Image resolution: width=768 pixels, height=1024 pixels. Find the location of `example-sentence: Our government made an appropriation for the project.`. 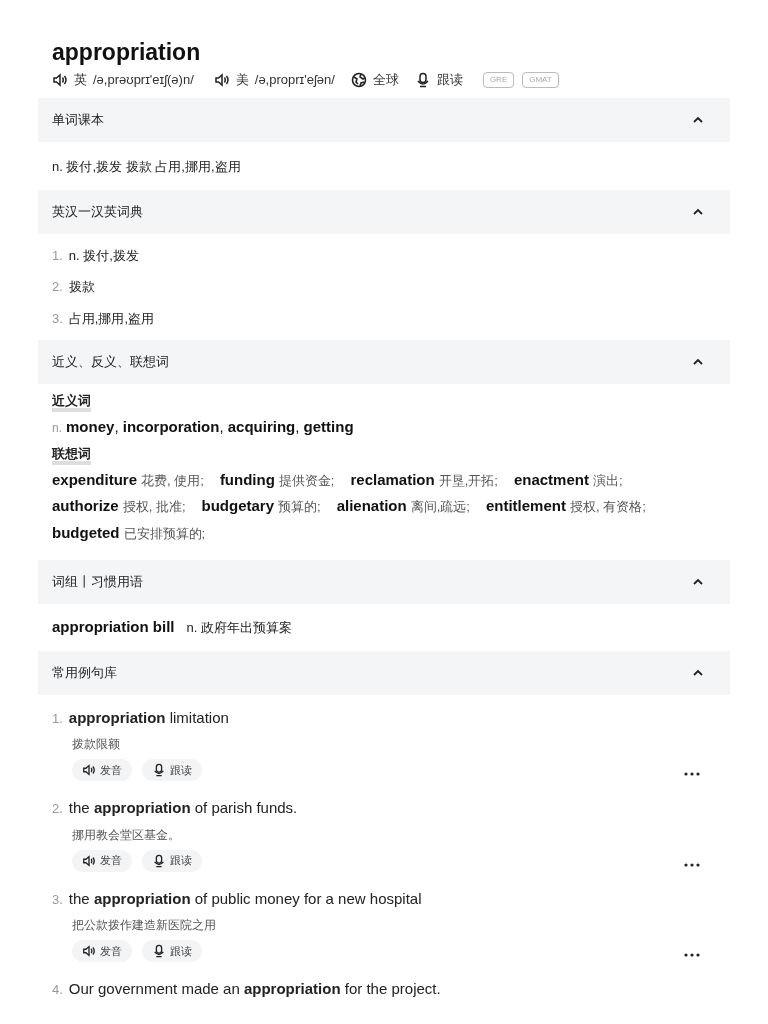

example-sentence: Our government made an appropriation for the project. is located at coordinates (254, 989).